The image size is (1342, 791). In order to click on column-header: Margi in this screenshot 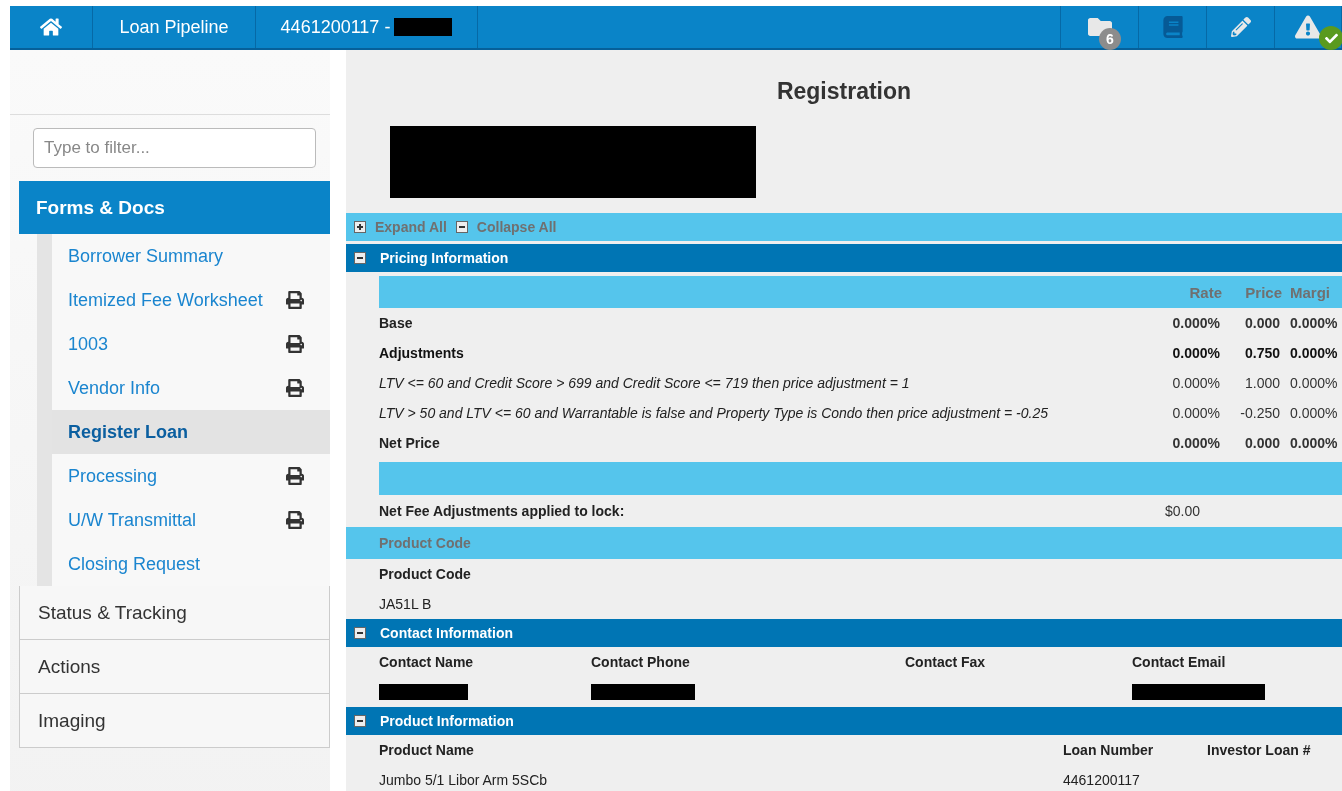, I will do `click(1313, 292)`.